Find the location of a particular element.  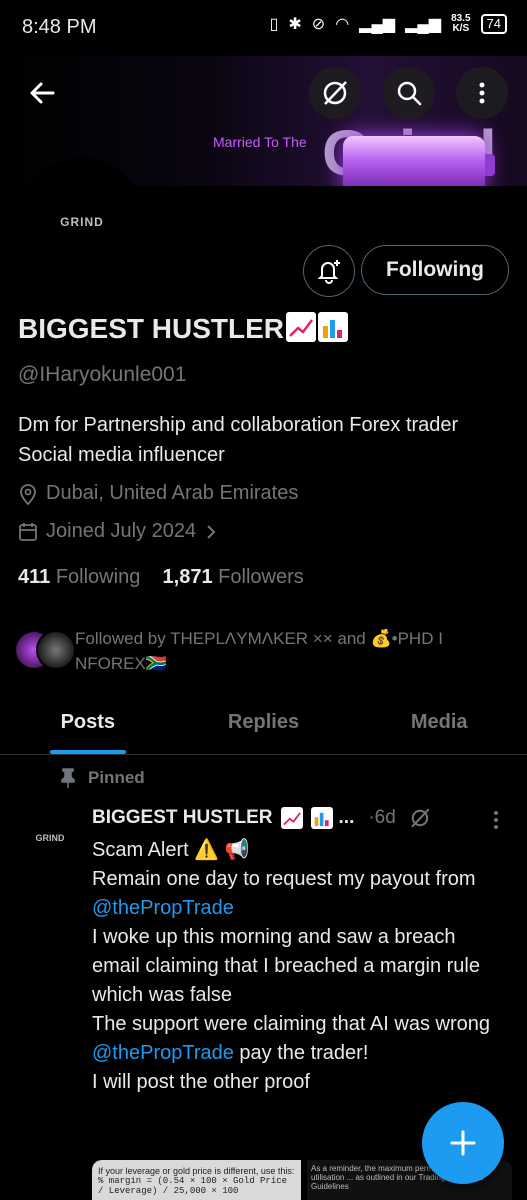

search-icon is located at coordinates (409, 93).